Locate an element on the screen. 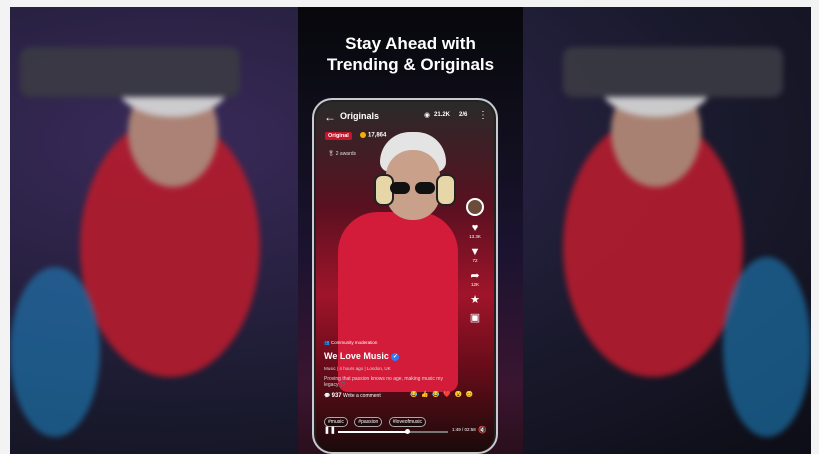  progress-knob is located at coordinates (408, 431).